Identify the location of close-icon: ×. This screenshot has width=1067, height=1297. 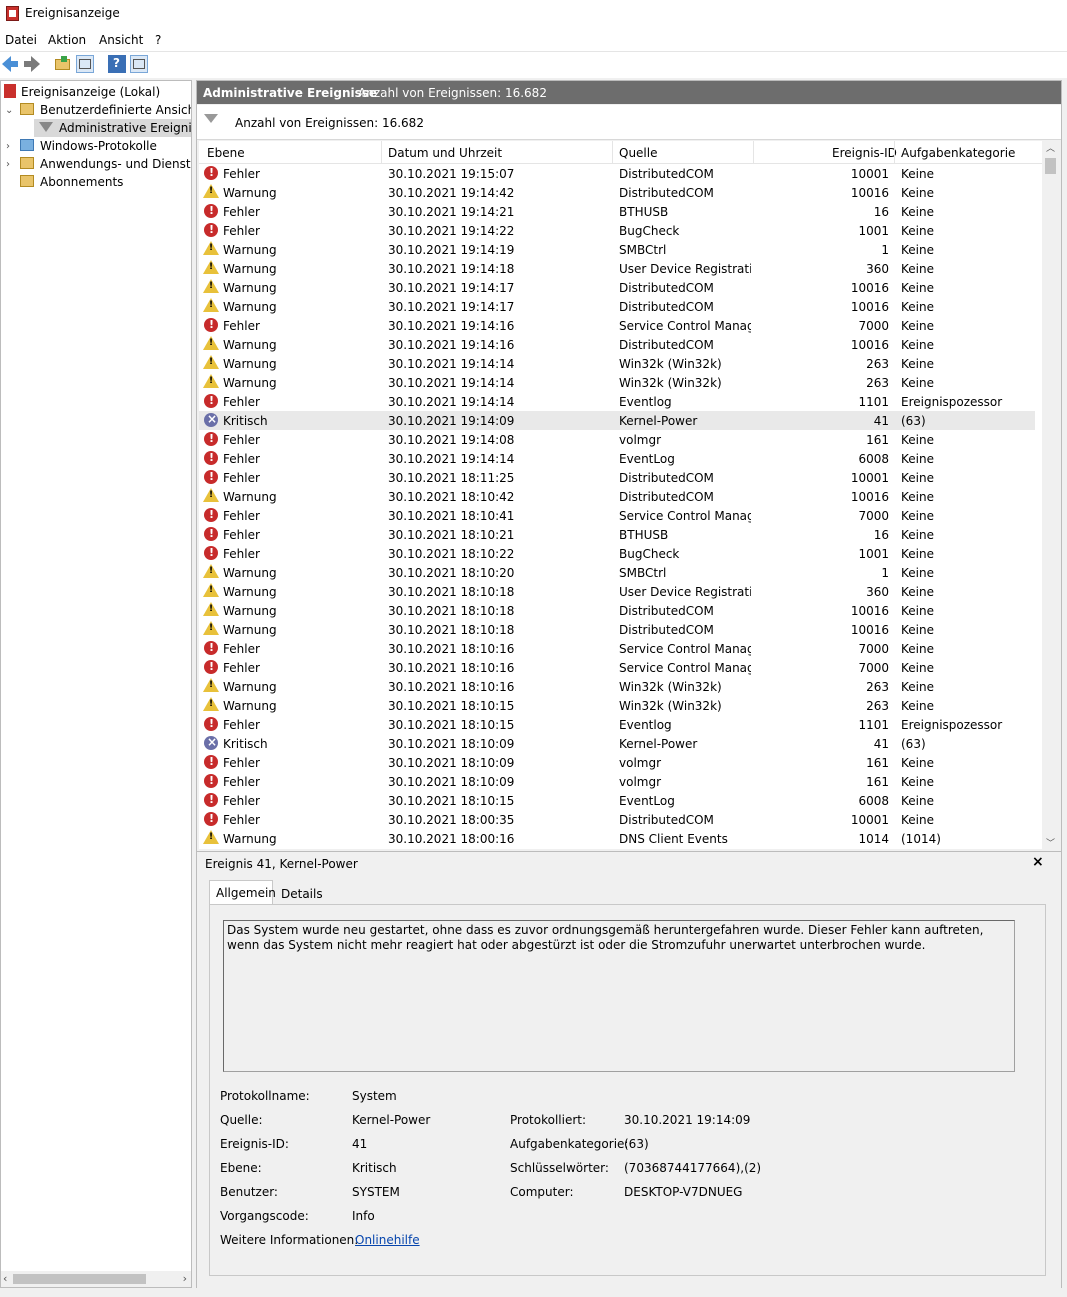
(1038, 862).